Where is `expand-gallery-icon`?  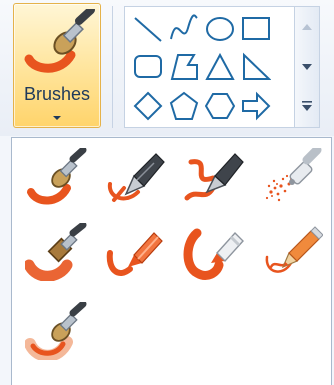
expand-gallery-icon is located at coordinates (307, 106).